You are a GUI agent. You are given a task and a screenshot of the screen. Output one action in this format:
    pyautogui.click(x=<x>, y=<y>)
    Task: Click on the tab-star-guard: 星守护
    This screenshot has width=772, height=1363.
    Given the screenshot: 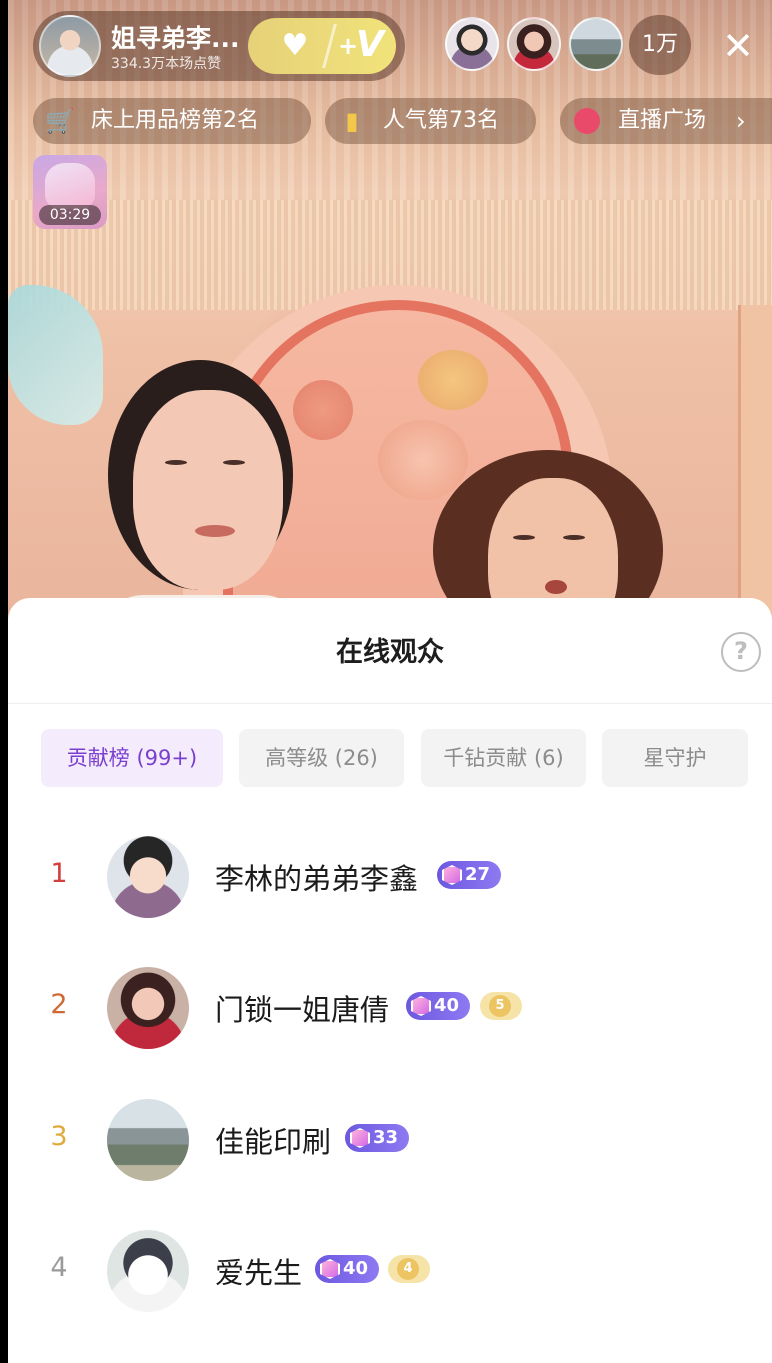 What is the action you would take?
    pyautogui.click(x=675, y=758)
    